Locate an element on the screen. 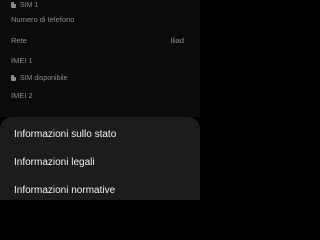  sim-available-header: SIM disponibile is located at coordinates (39, 78).